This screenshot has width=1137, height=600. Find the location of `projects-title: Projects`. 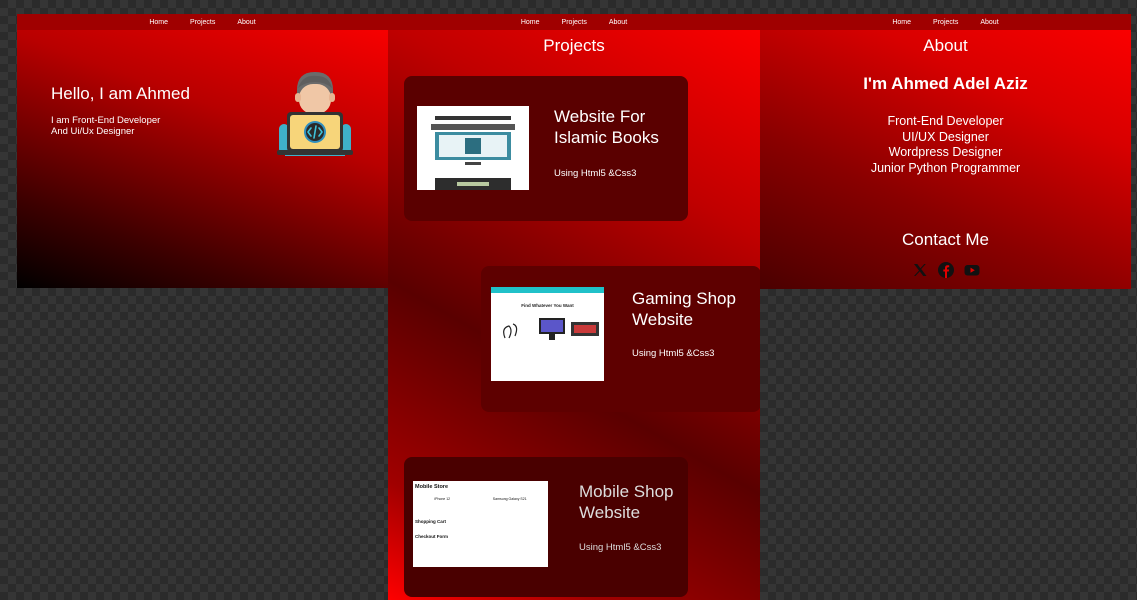

projects-title: Projects is located at coordinates (574, 45).